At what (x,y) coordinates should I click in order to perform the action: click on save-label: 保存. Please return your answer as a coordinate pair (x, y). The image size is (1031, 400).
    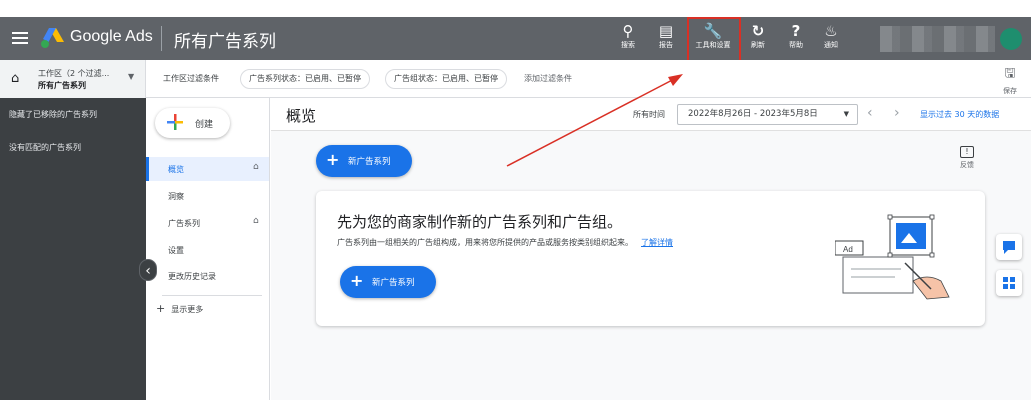
    Looking at the image, I should click on (1010, 91).